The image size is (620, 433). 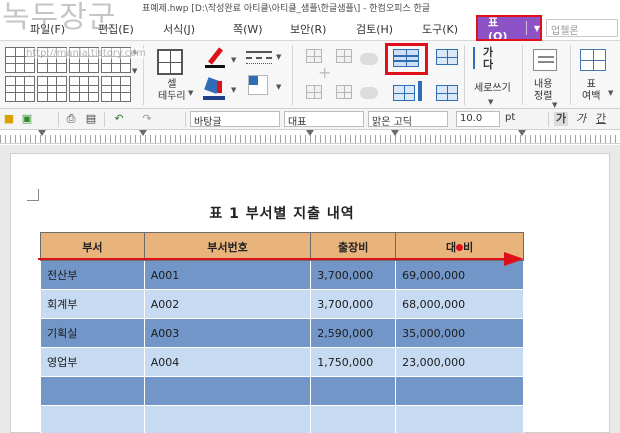 I want to click on menu-page: 쪽(W), so click(x=248, y=29).